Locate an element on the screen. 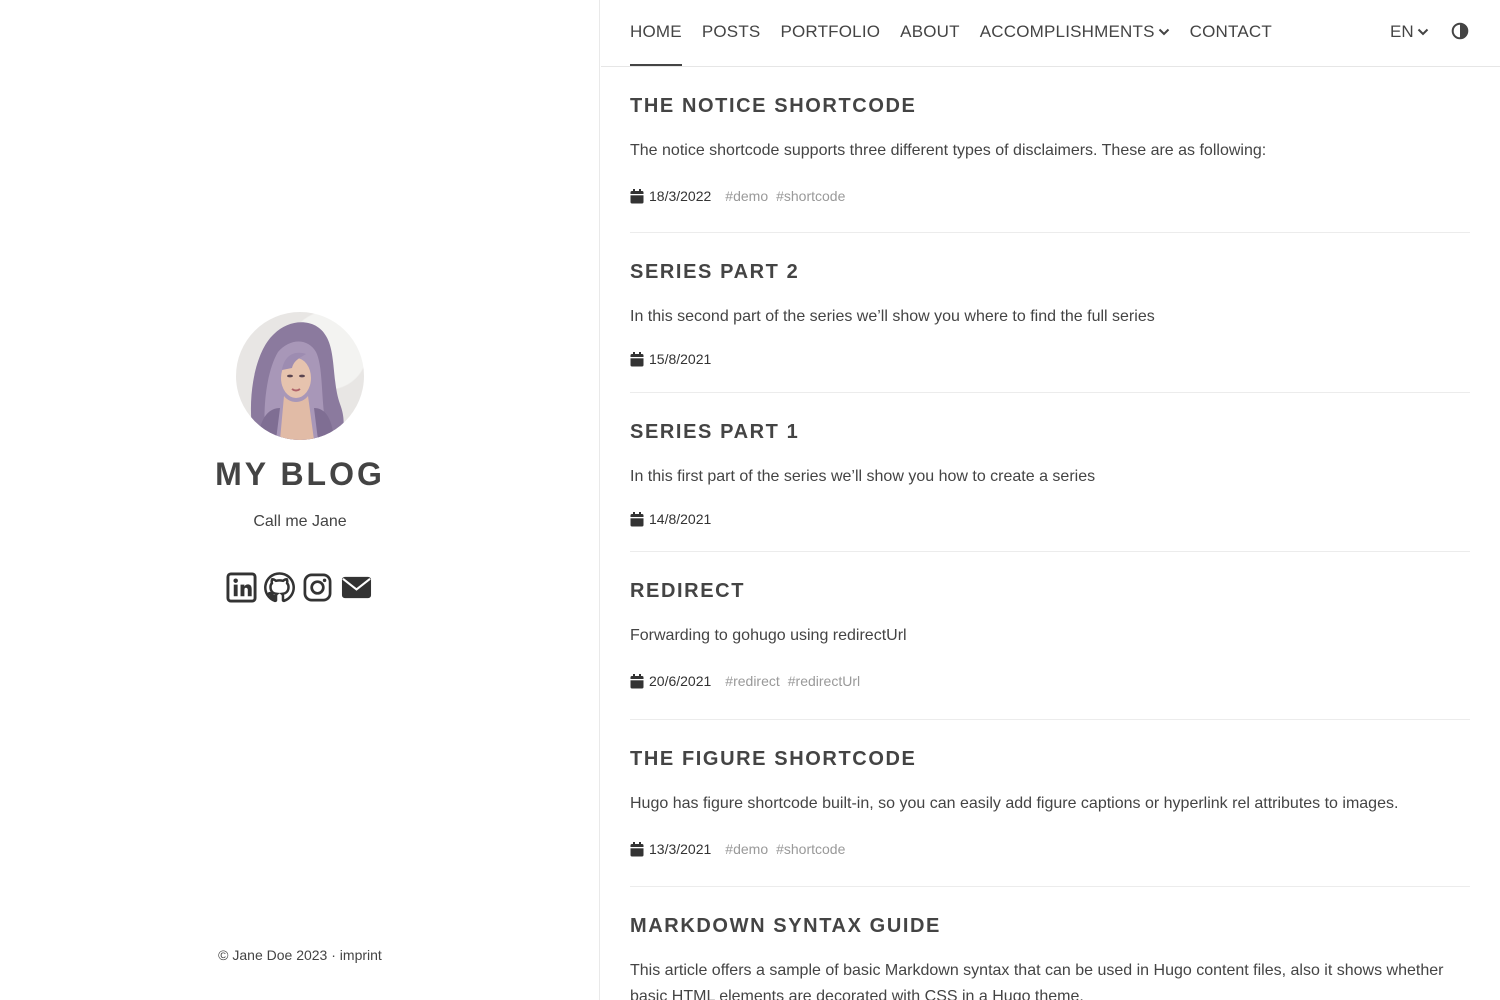  sidebar-footer: © Jane Doe 2023 · imprint is located at coordinates (300, 955).